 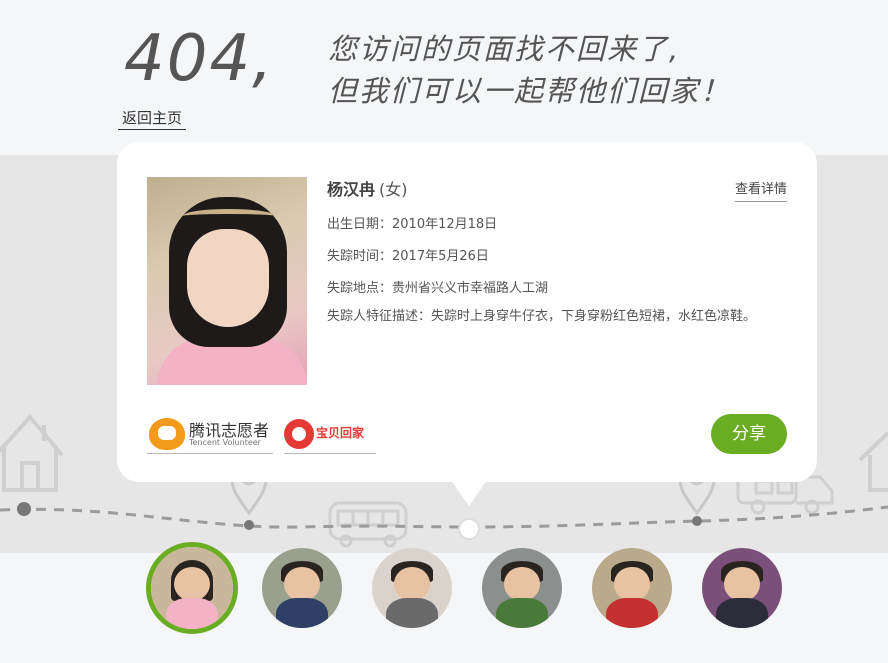 I want to click on timeline-current-point, so click(x=469, y=529).